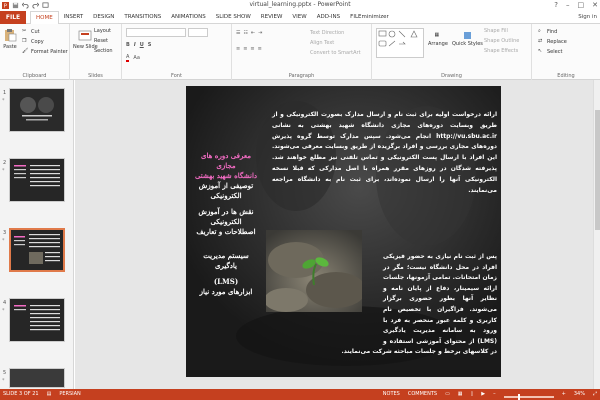 The height and width of the screenshot is (400, 600). I want to click on font-format-buttons: B I U S, so click(138, 45).